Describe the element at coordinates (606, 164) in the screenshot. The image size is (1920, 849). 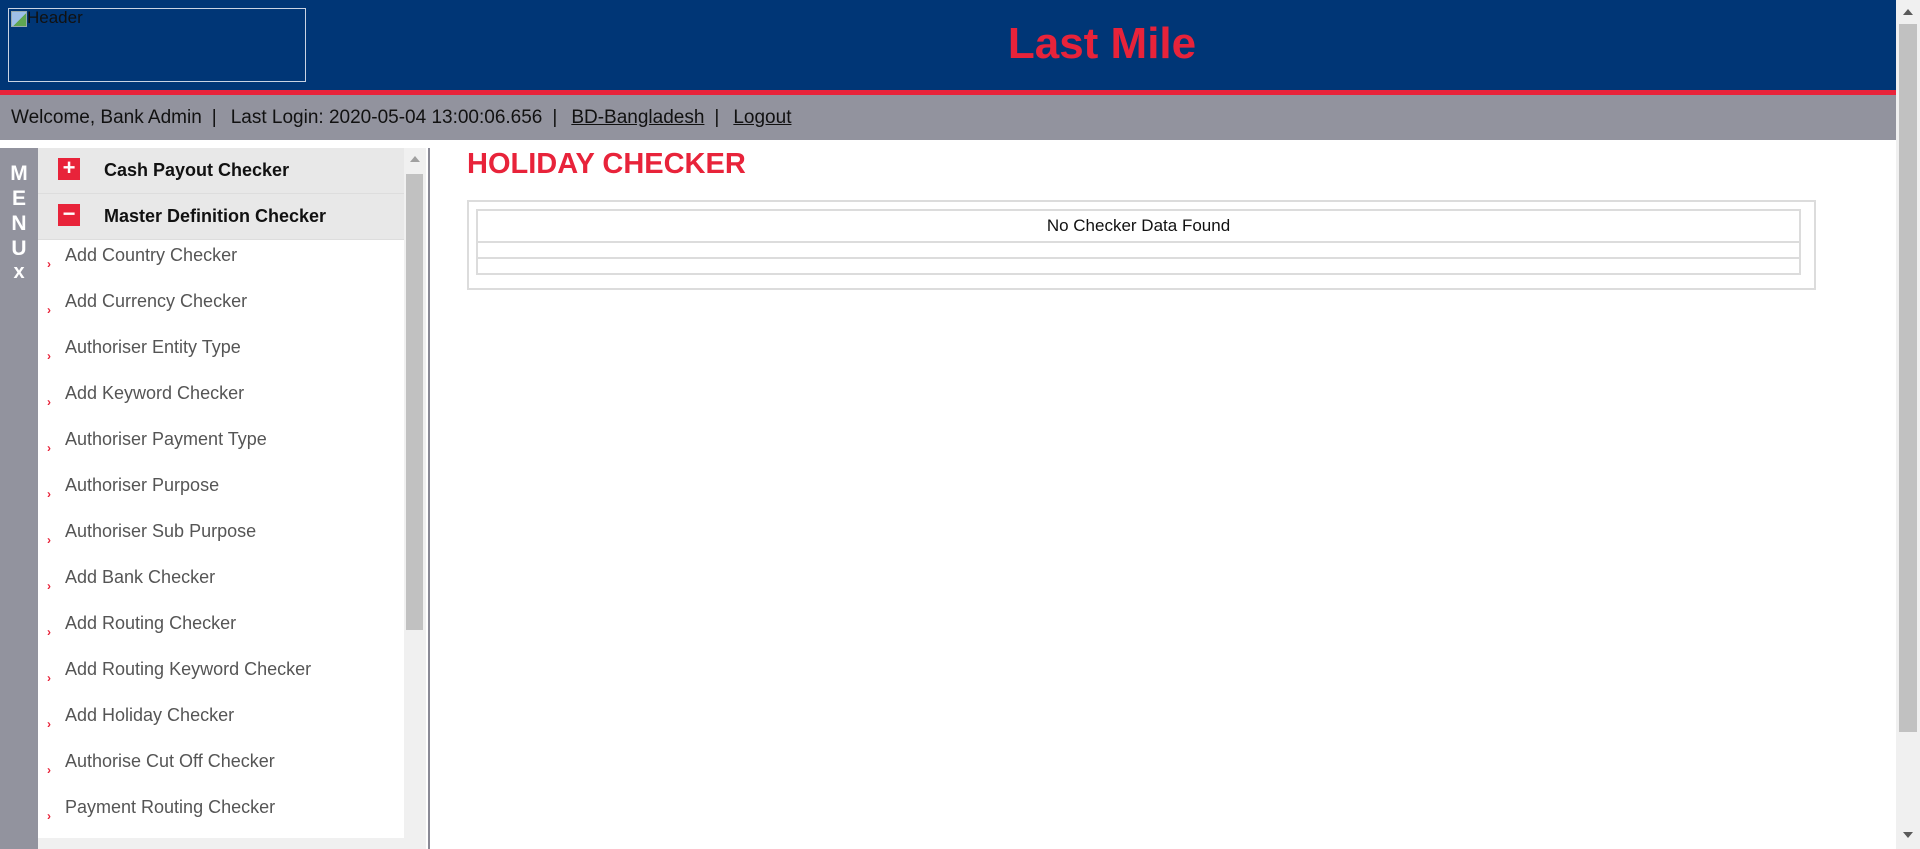
I see `page-title: HOLIDAY CHECKER` at that location.